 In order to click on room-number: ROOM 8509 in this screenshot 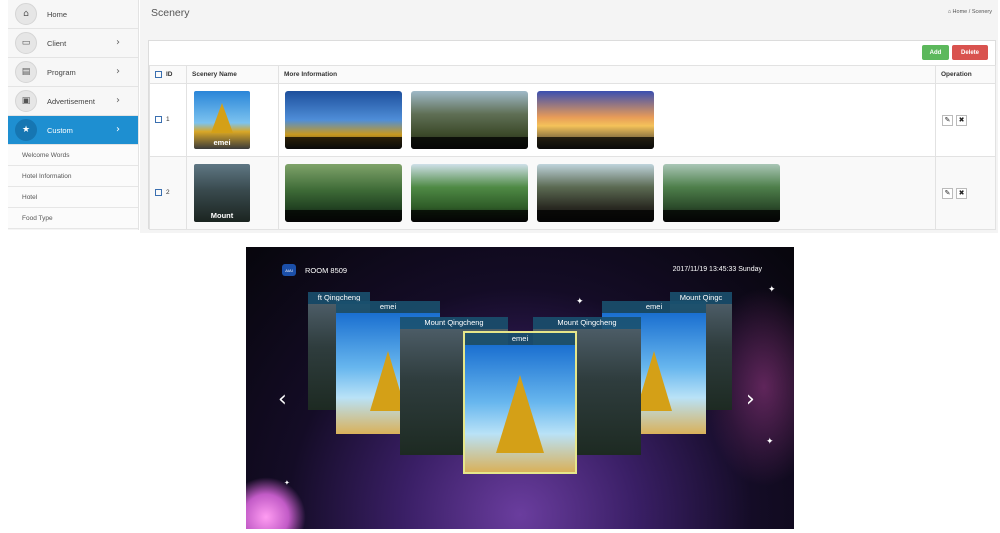, I will do `click(326, 270)`.